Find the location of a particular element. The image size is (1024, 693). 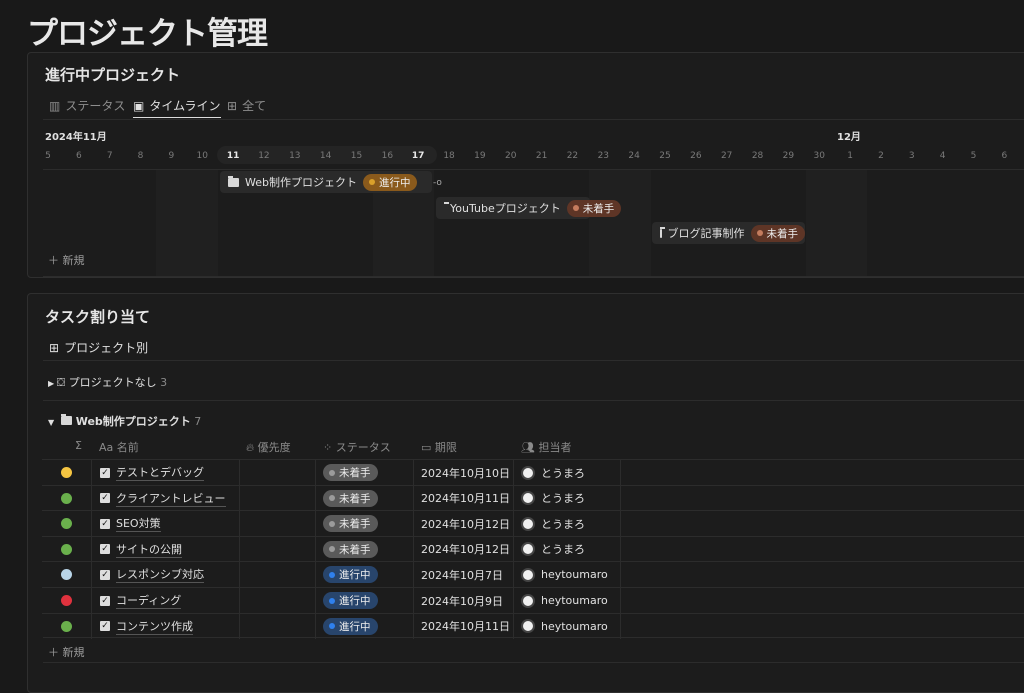

timeline-item: YouTubeプロジェクト 未着手 is located at coordinates (529, 208).